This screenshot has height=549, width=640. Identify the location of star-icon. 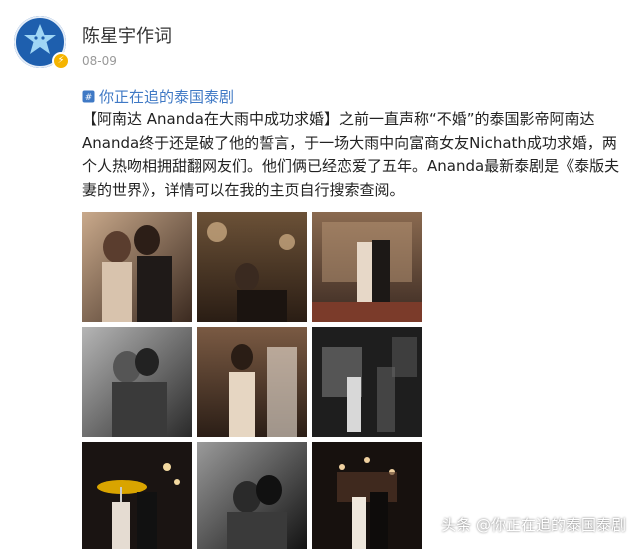
(40, 39).